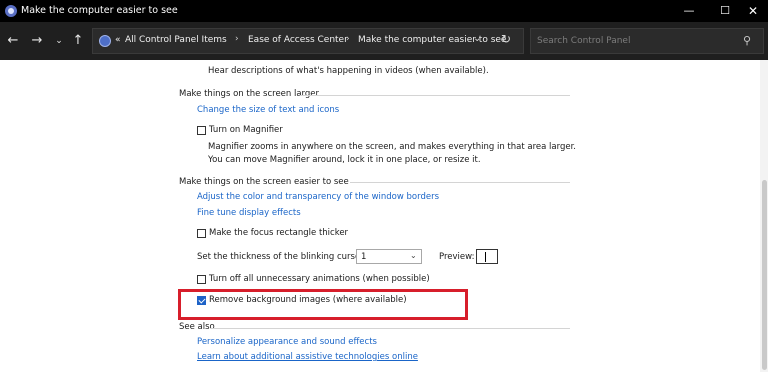  Describe the element at coordinates (583, 41) in the screenshot. I see `search-input: Search Control Panel` at that location.